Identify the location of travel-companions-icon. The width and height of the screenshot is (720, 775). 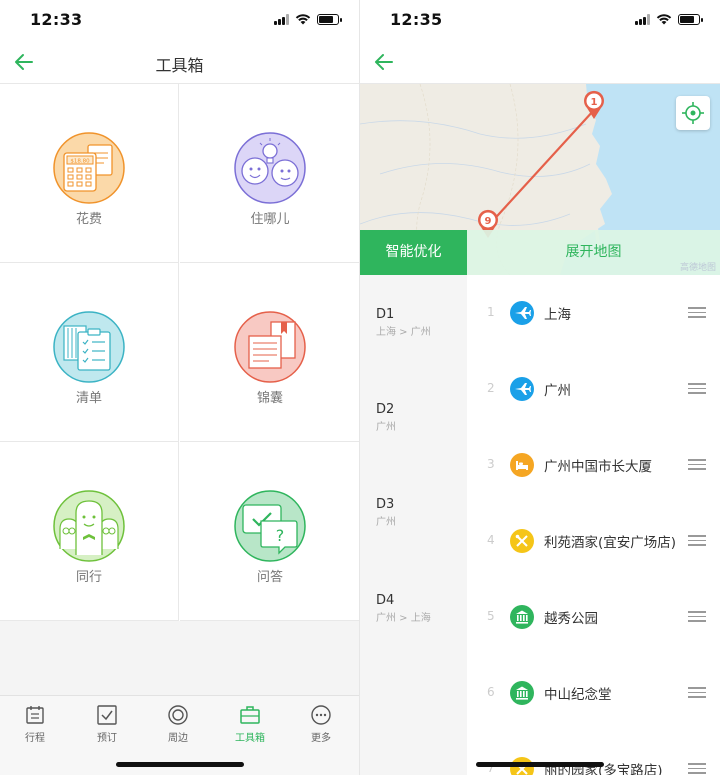
(89, 526).